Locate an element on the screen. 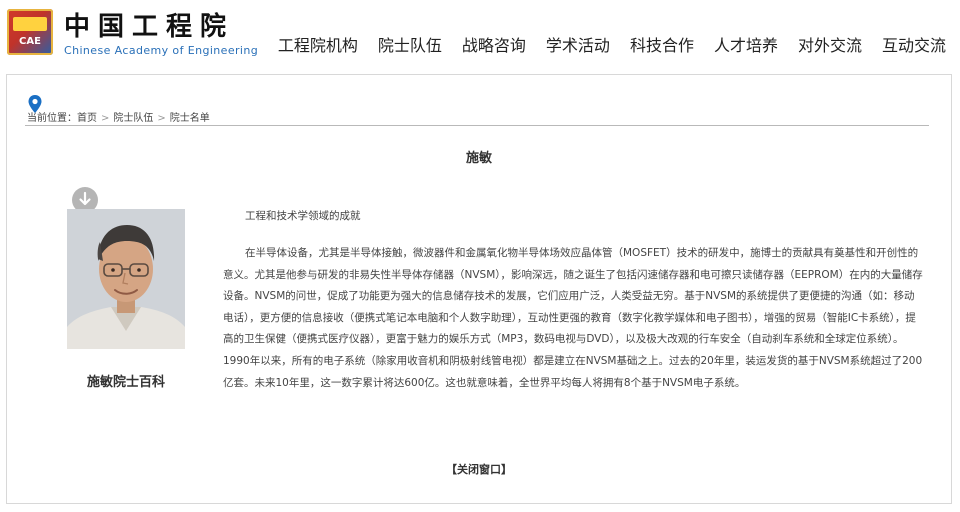  breadcrumb-academician-list: 院士名单 is located at coordinates (190, 118).